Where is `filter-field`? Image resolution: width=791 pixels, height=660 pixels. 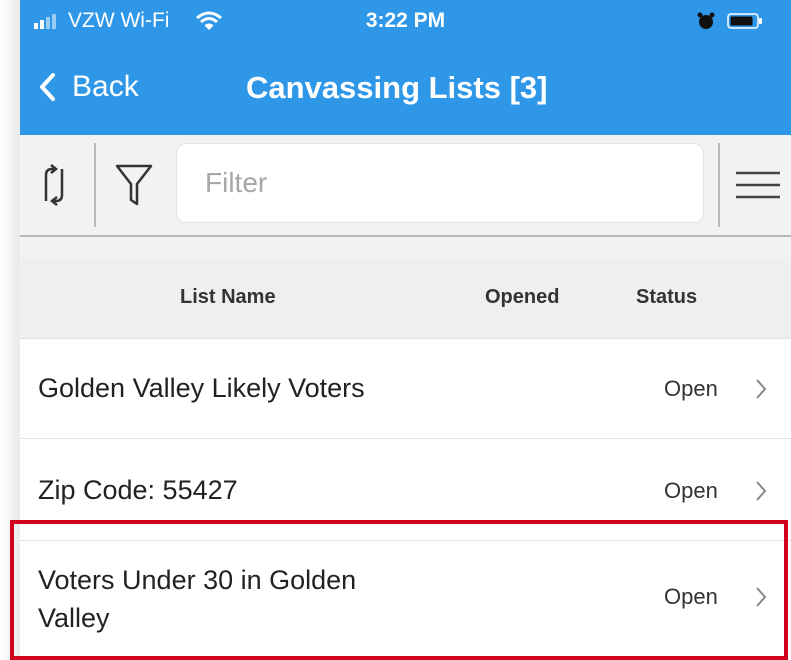
filter-field is located at coordinates (440, 183).